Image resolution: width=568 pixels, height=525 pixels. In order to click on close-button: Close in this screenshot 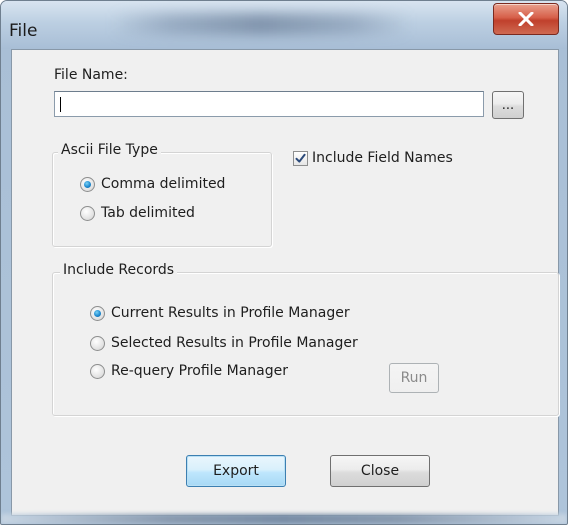, I will do `click(380, 471)`.